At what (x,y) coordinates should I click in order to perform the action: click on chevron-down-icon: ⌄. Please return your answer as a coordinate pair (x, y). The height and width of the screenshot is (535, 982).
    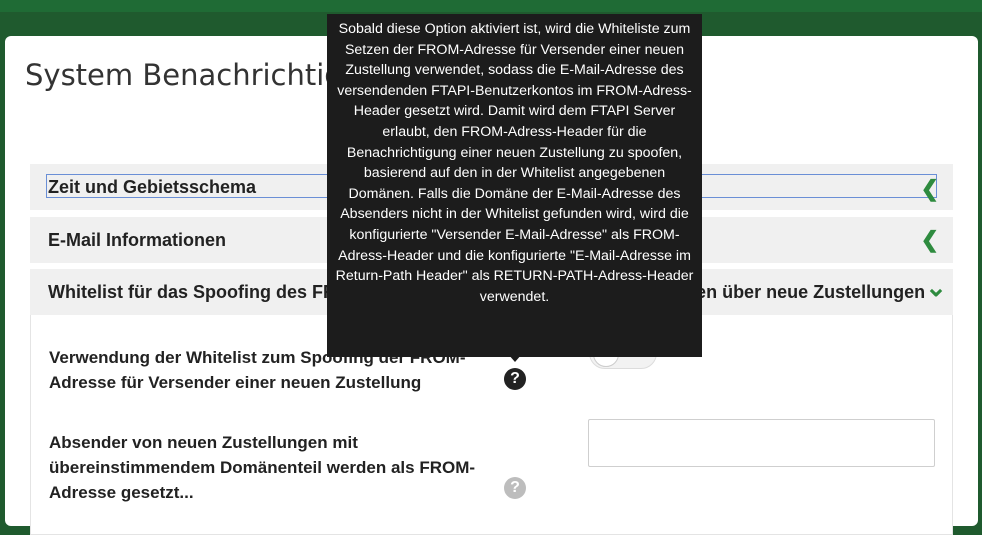
    Looking at the image, I should click on (936, 287).